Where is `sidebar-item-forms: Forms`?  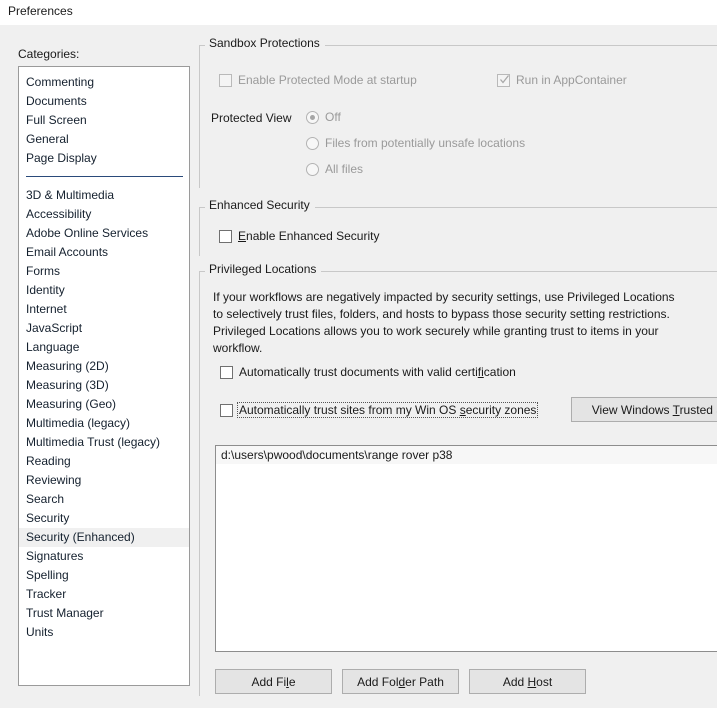 sidebar-item-forms: Forms is located at coordinates (104, 271).